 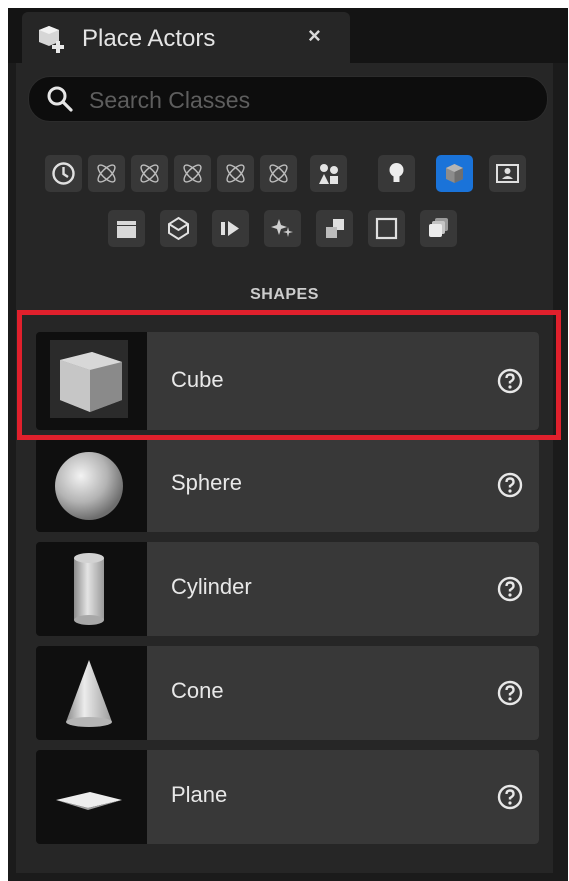 I want to click on clapperboard-icon, so click(x=126, y=229).